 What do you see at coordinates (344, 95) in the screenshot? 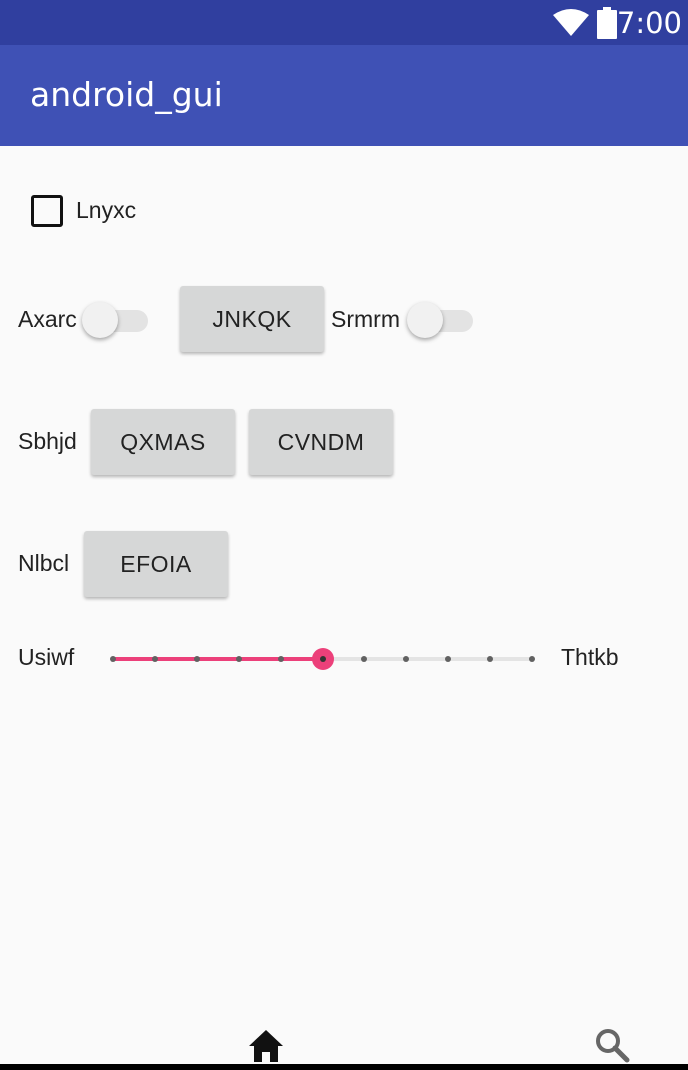
I see `app-bar: android_gui` at bounding box center [344, 95].